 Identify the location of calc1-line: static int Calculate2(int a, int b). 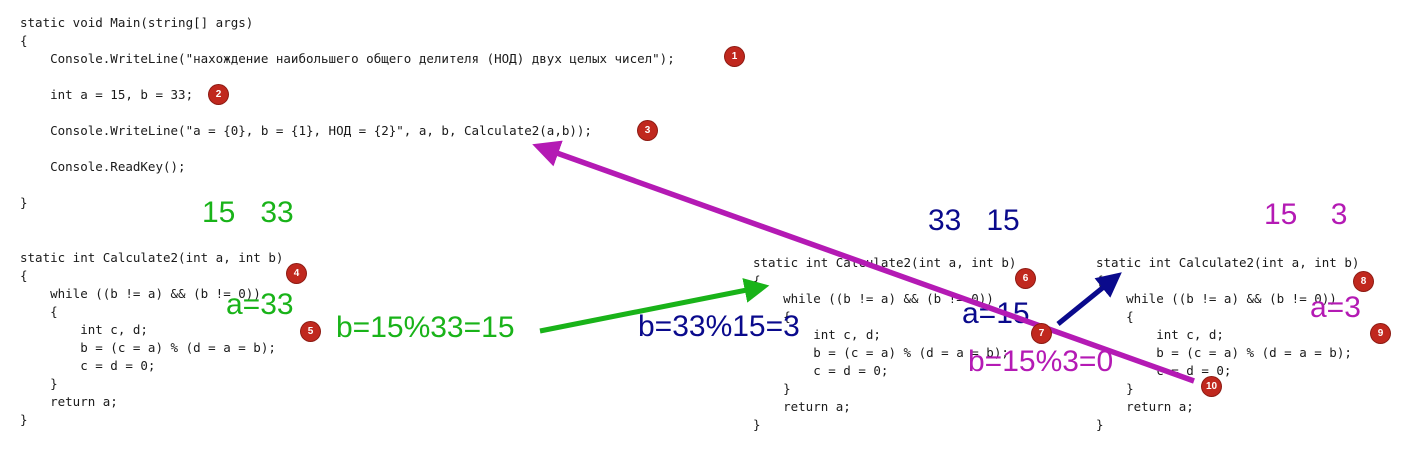
(152, 257).